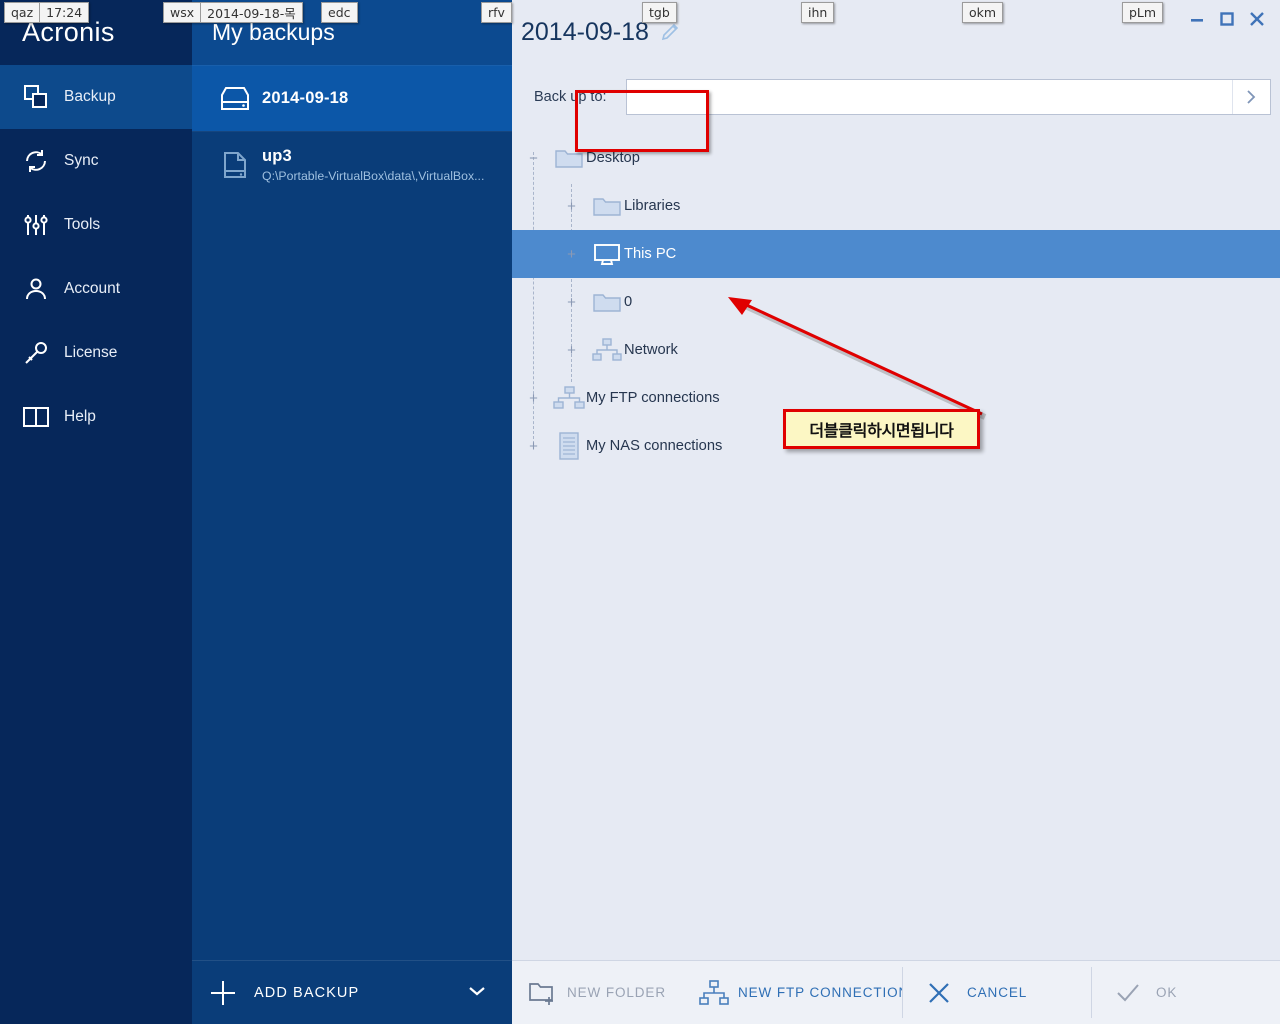 This screenshot has height=1024, width=1280. Describe the element at coordinates (896, 302) in the screenshot. I see `tree-row-0: + 0` at that location.